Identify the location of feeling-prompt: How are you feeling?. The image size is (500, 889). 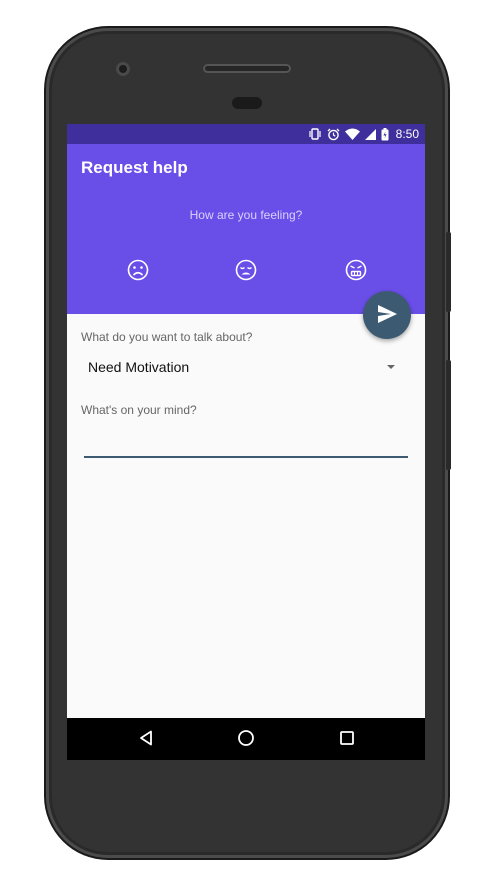
(246, 215).